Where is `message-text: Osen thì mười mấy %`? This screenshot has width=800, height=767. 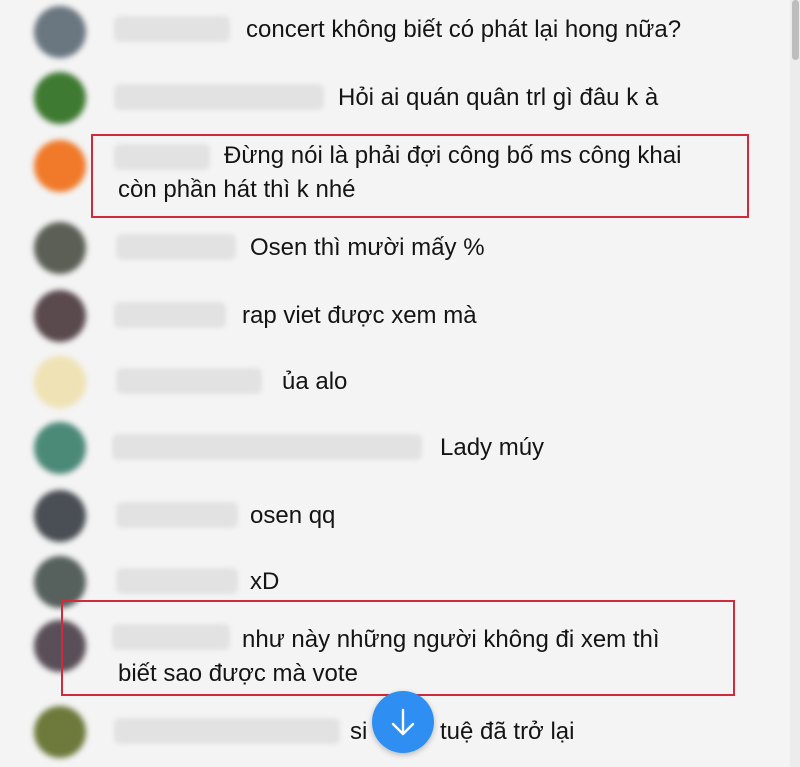
message-text: Osen thì mười mấy % is located at coordinates (367, 247).